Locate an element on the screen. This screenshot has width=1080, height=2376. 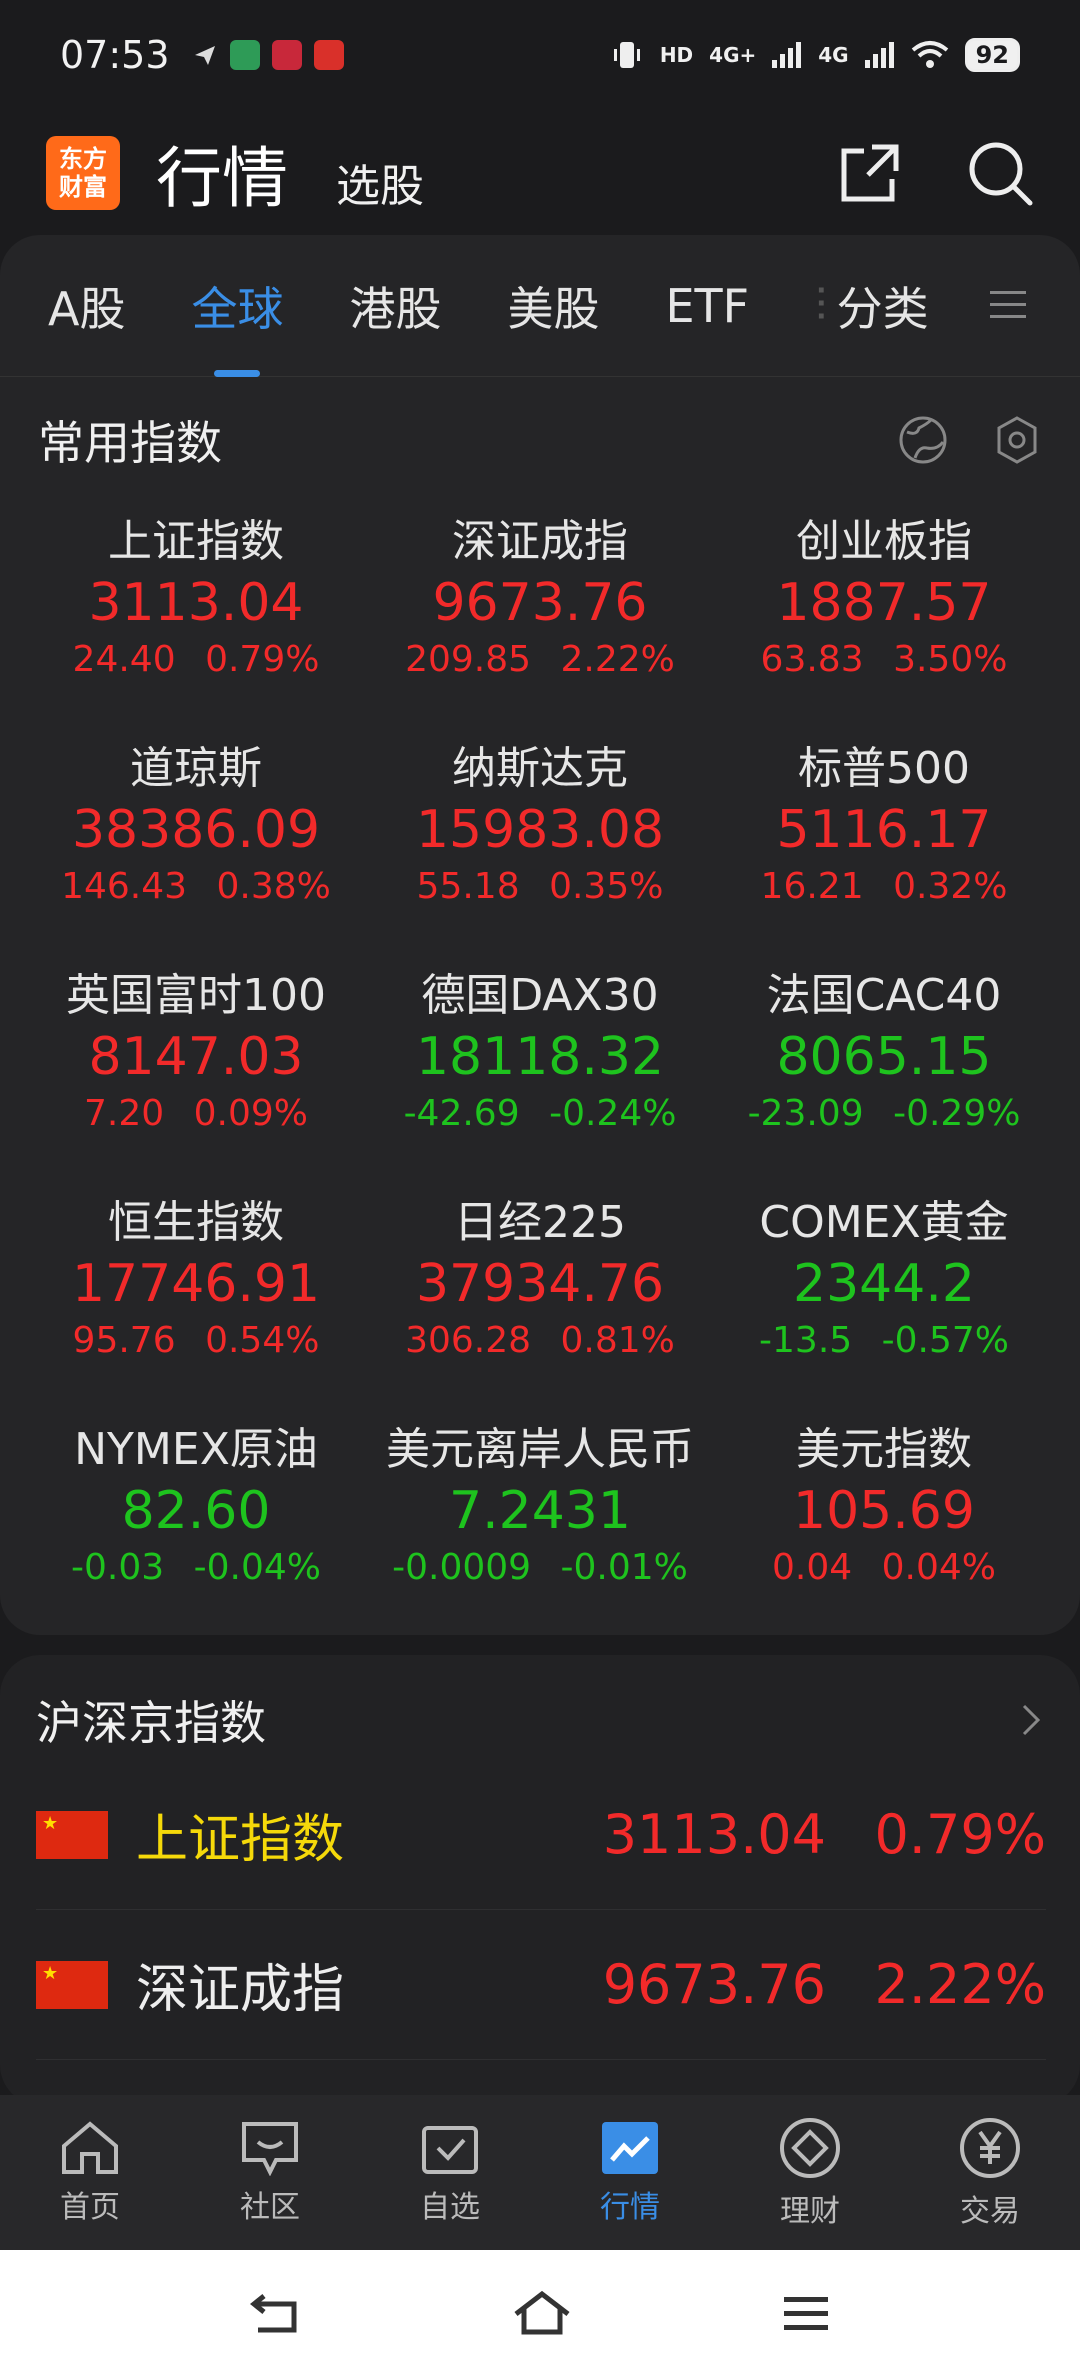
index-cell: 道琼斯 38386.09 146.43 0.38% is located at coordinates (196, 832).